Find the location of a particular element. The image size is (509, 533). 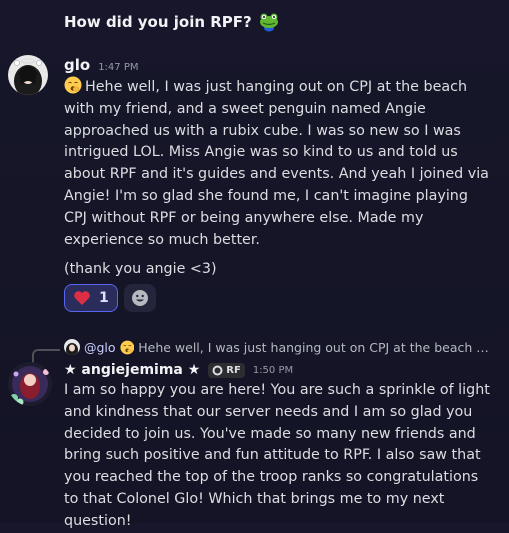

penguin-tag-icon is located at coordinates (217, 370).